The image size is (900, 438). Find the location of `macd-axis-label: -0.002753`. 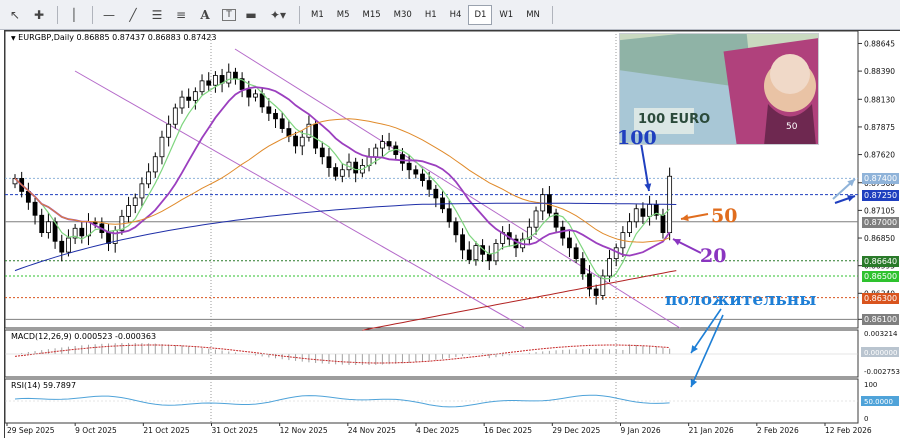

macd-axis-label: -0.002753 is located at coordinates (882, 372).